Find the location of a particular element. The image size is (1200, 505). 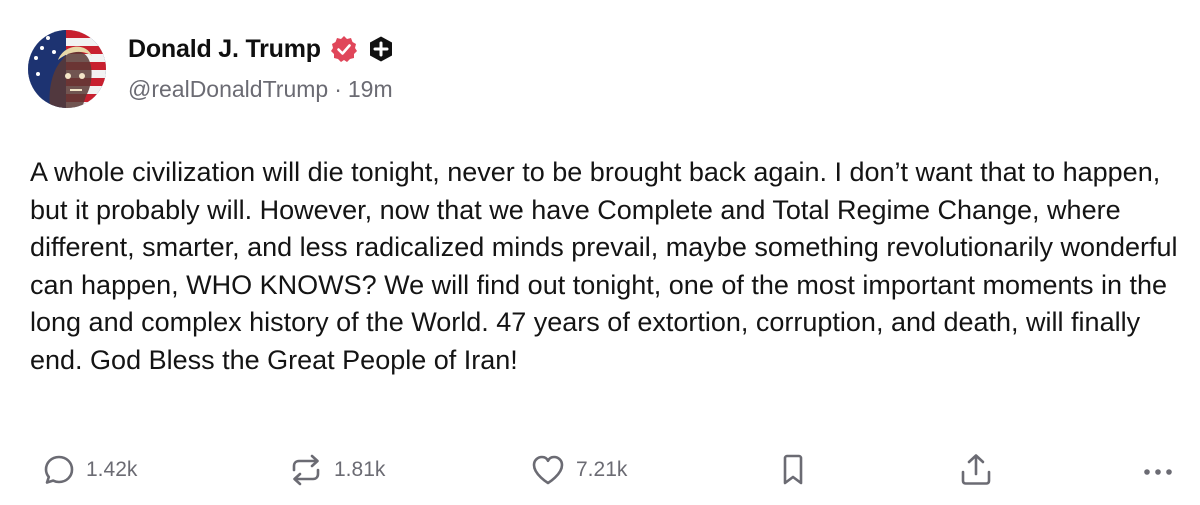

share-icon is located at coordinates (976, 470).